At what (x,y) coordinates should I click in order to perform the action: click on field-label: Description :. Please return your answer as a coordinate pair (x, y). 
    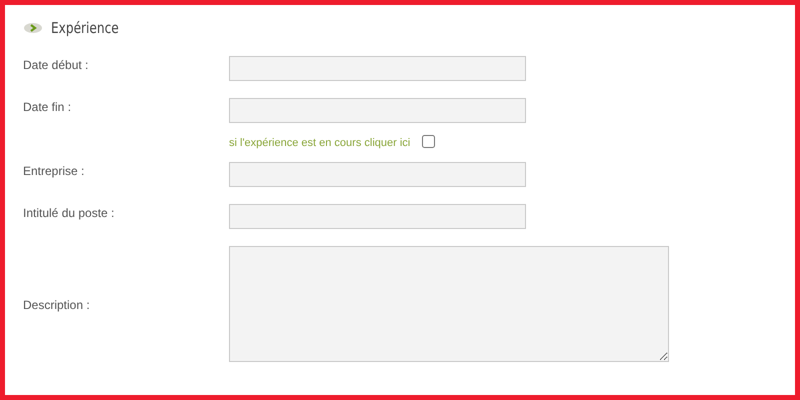
    Looking at the image, I should click on (57, 304).